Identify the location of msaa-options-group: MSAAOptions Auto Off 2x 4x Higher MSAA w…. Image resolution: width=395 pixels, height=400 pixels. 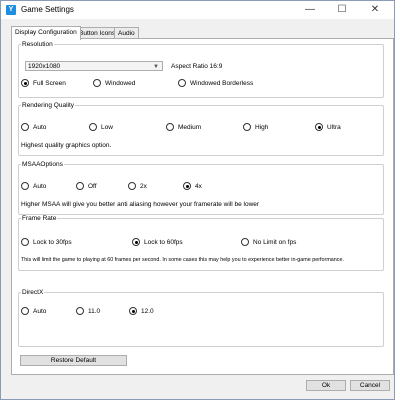
(201, 188).